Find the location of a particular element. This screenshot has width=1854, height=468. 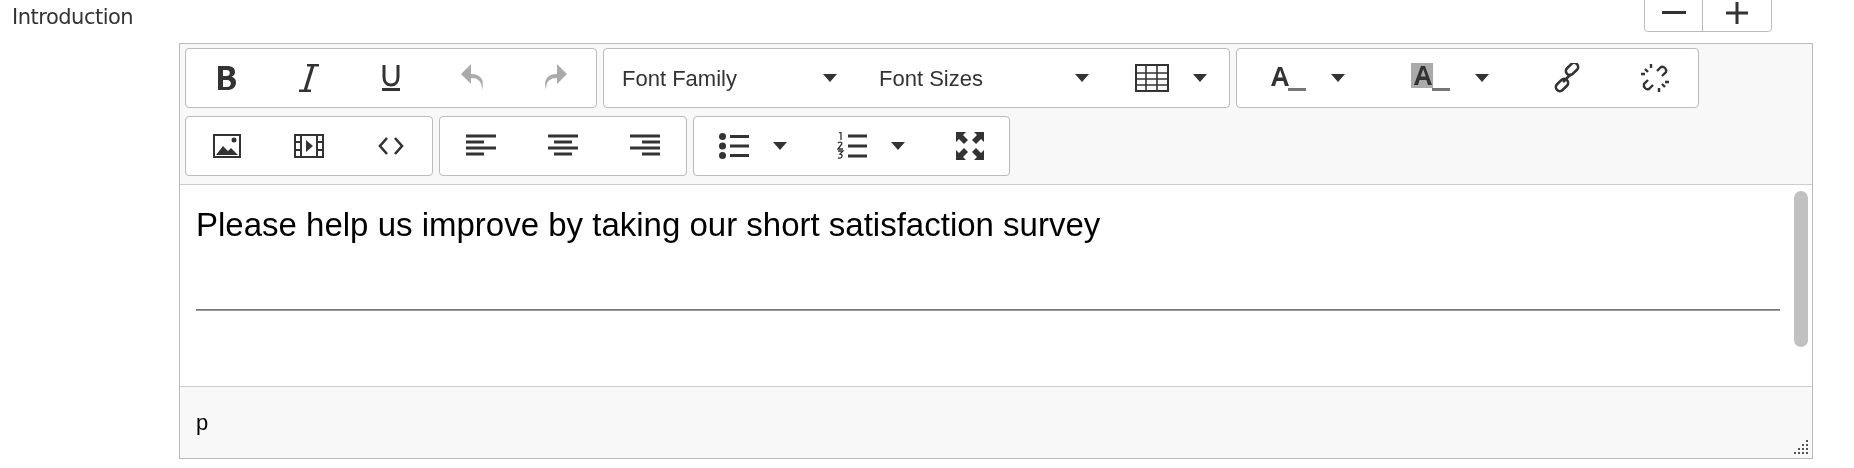

minus-icon is located at coordinates (1673, 13).